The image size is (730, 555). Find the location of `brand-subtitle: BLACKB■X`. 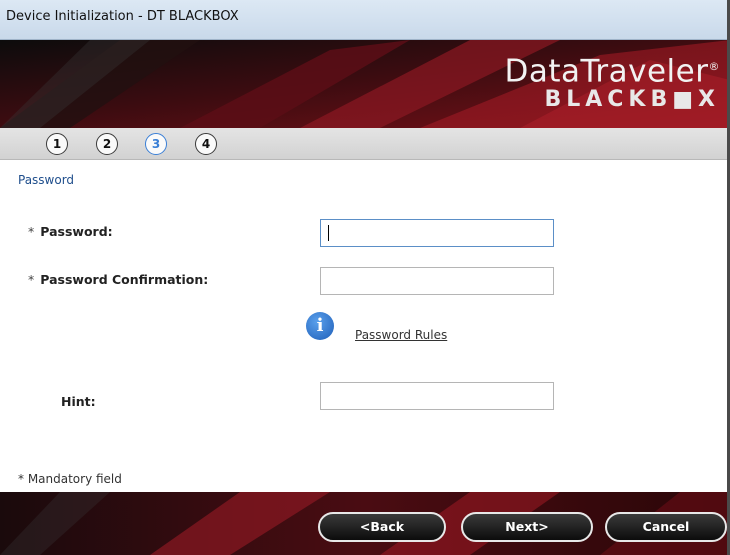

brand-subtitle: BLACKB■X is located at coordinates (632, 100).